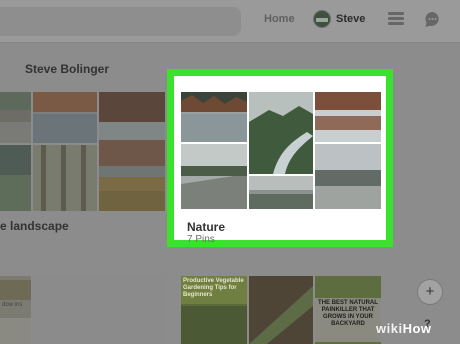  Describe the element at coordinates (279, 19) in the screenshot. I see `home-link: Home` at that location.